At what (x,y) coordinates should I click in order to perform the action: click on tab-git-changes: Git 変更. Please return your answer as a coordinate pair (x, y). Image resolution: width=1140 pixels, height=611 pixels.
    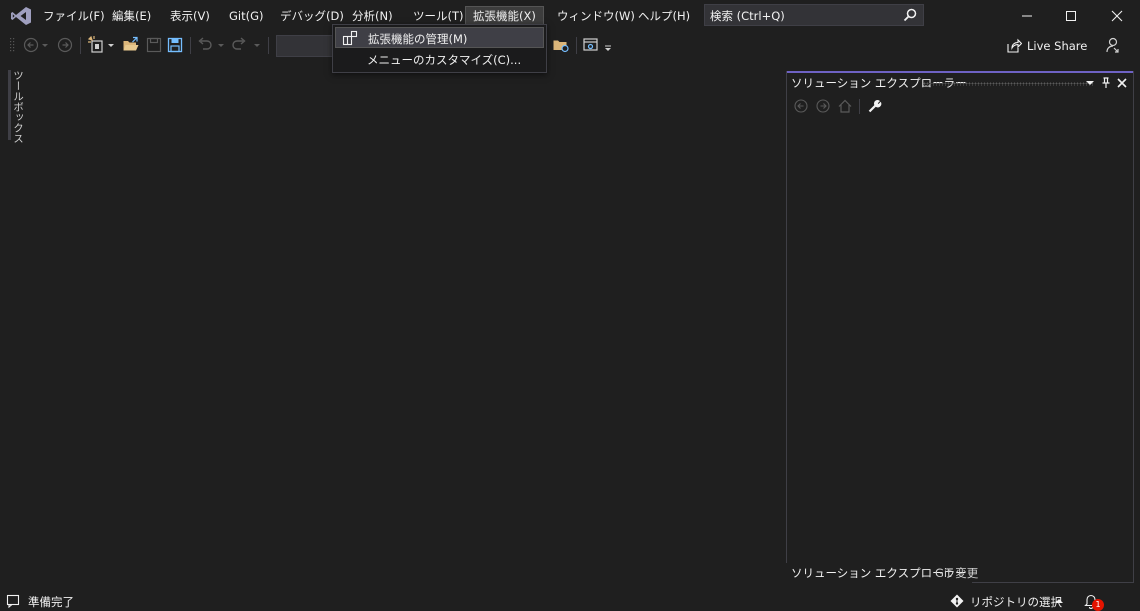
    Looking at the image, I should click on (956, 573).